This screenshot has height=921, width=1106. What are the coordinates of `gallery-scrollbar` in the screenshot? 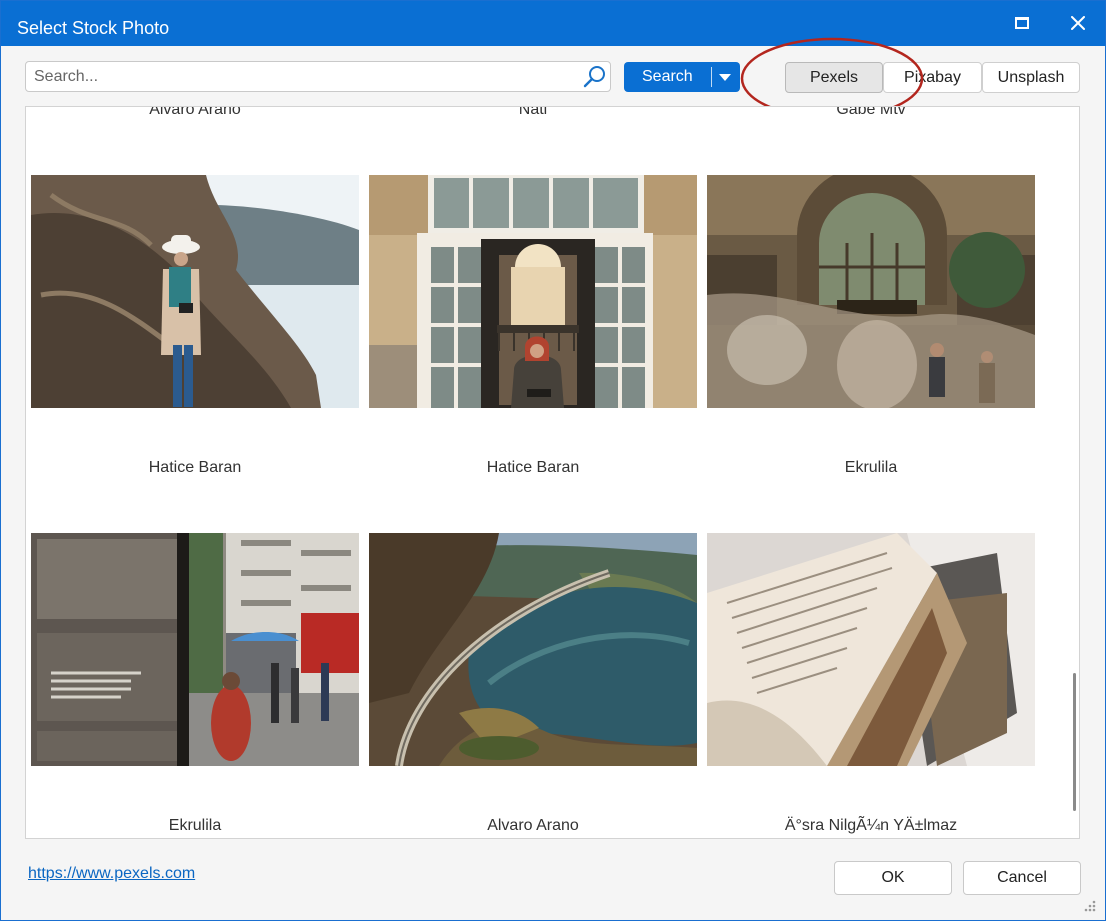 It's located at (1074, 742).